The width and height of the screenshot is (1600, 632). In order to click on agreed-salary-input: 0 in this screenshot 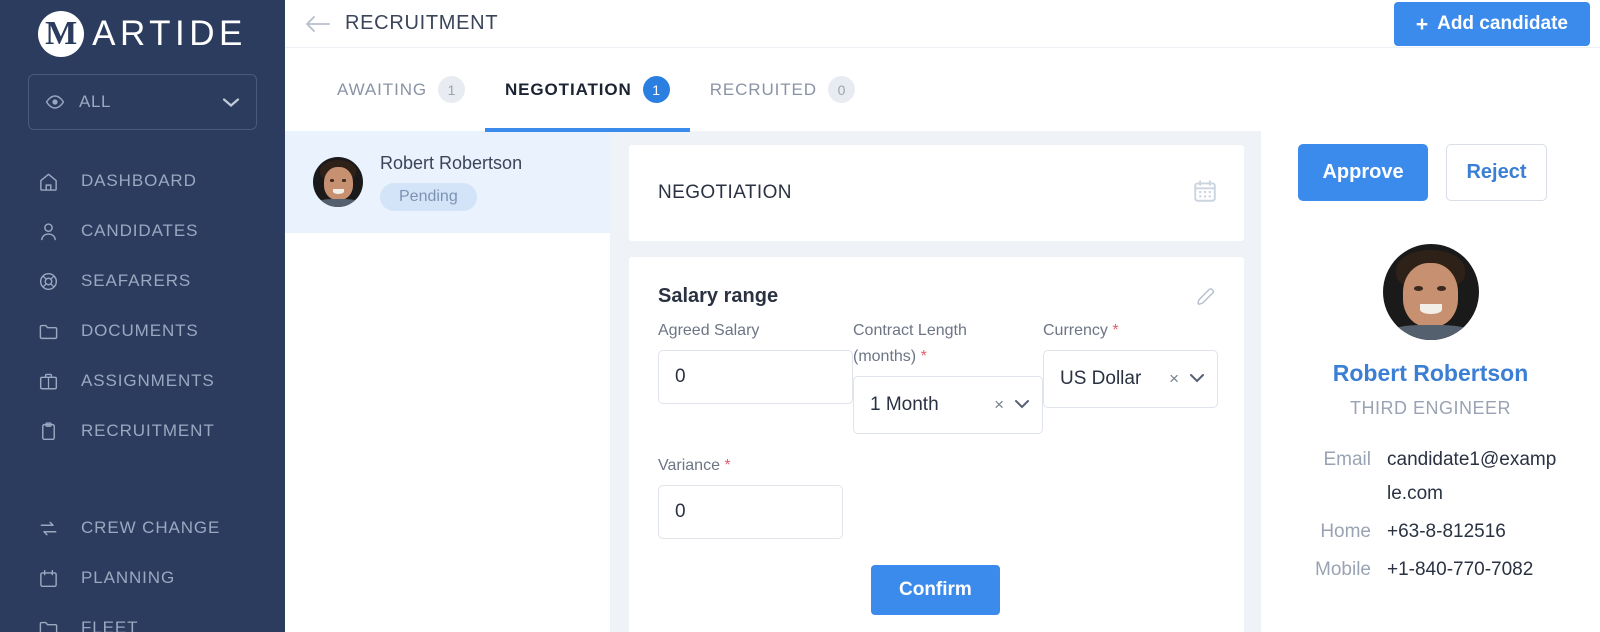, I will do `click(755, 377)`.